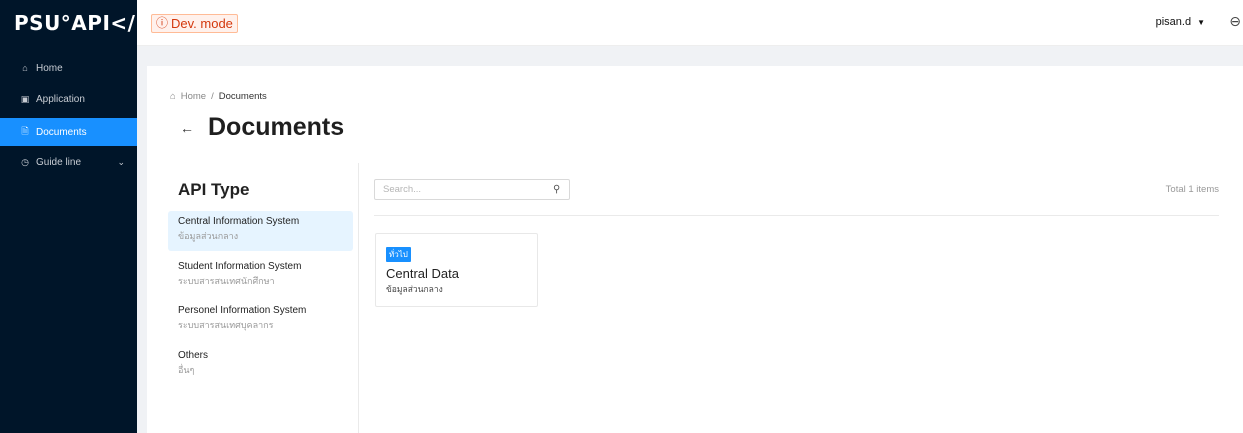  I want to click on user-menu: pisan.d ▼, so click(1180, 22).